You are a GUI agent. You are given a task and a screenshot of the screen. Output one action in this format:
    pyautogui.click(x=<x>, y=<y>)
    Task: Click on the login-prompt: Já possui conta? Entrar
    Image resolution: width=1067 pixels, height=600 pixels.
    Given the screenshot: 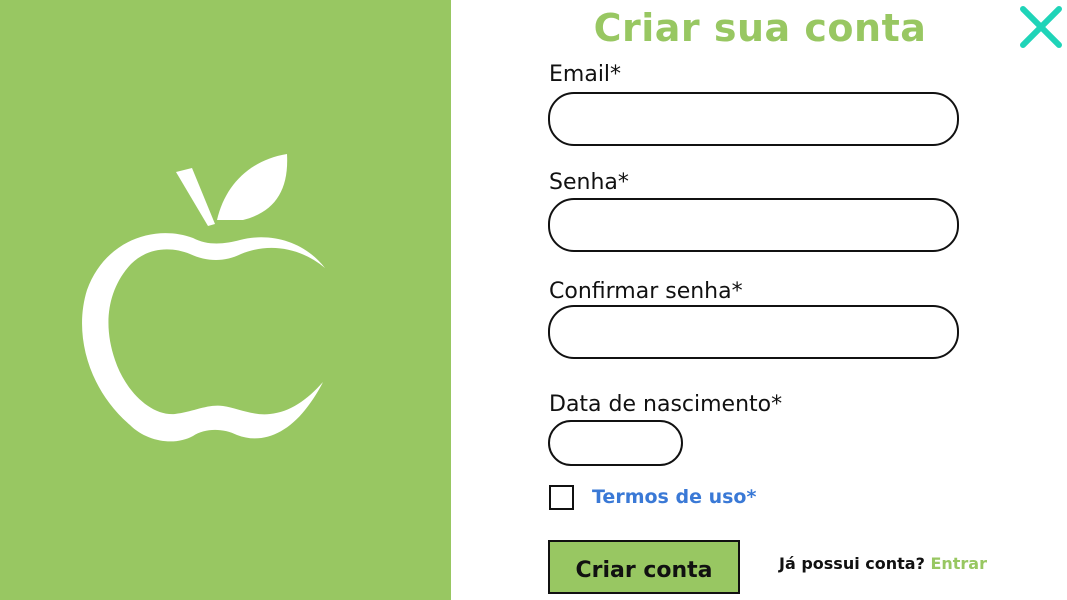 What is the action you would take?
    pyautogui.click(x=883, y=563)
    